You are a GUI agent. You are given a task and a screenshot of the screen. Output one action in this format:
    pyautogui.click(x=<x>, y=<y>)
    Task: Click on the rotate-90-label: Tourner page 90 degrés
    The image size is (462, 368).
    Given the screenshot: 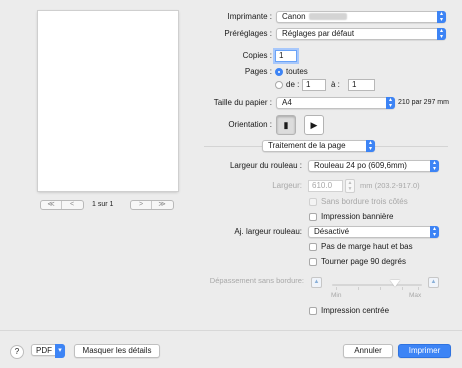 What is the action you would take?
    pyautogui.click(x=363, y=261)
    